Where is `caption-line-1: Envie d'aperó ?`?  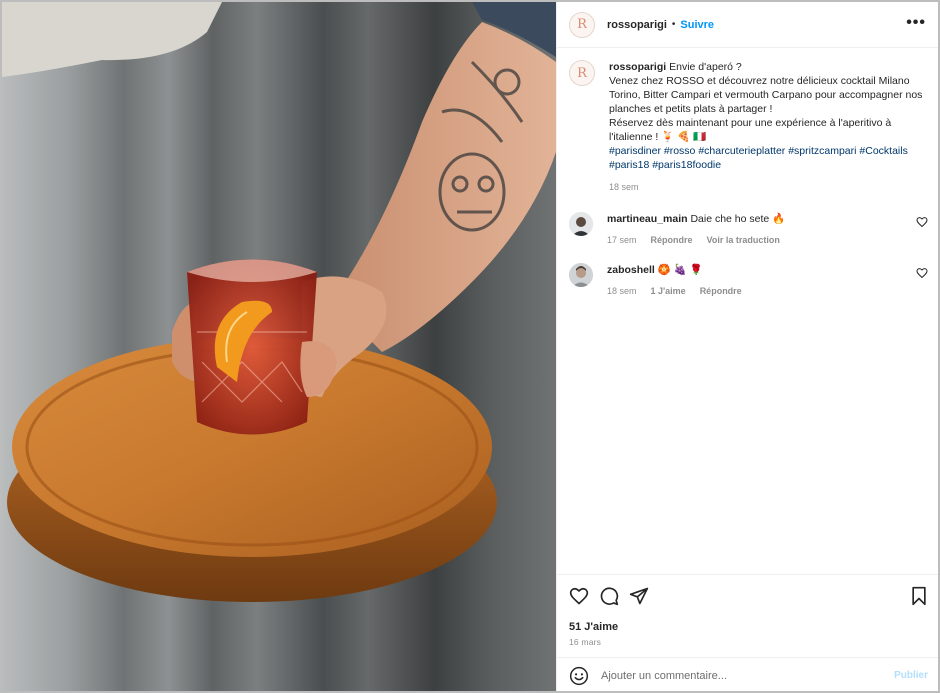
caption-line-1: Envie d'aperó ? is located at coordinates (705, 67).